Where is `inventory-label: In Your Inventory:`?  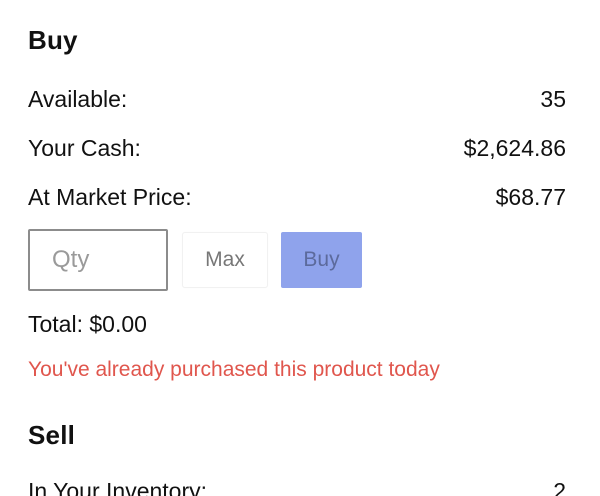
inventory-label: In Your Inventory: is located at coordinates (118, 486).